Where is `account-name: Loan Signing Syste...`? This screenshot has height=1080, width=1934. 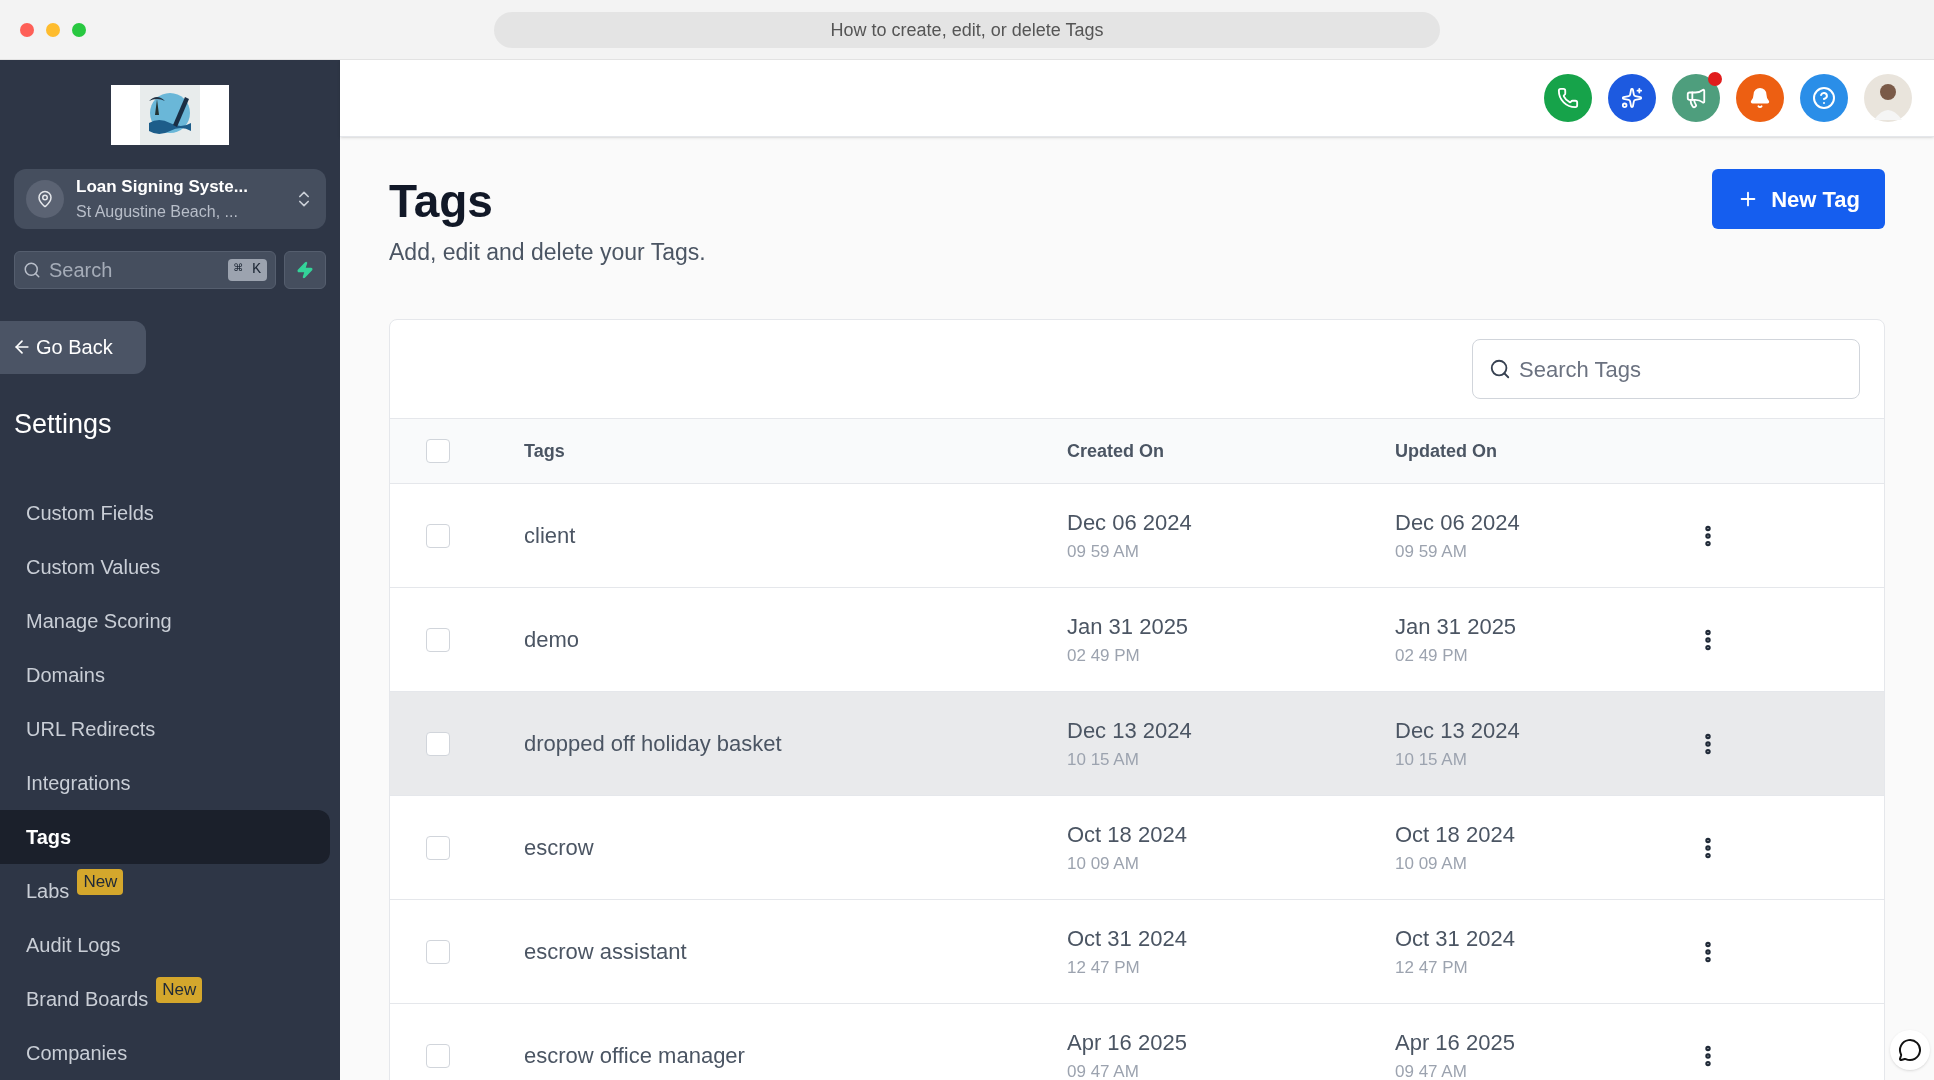 account-name: Loan Signing Syste... is located at coordinates (162, 187).